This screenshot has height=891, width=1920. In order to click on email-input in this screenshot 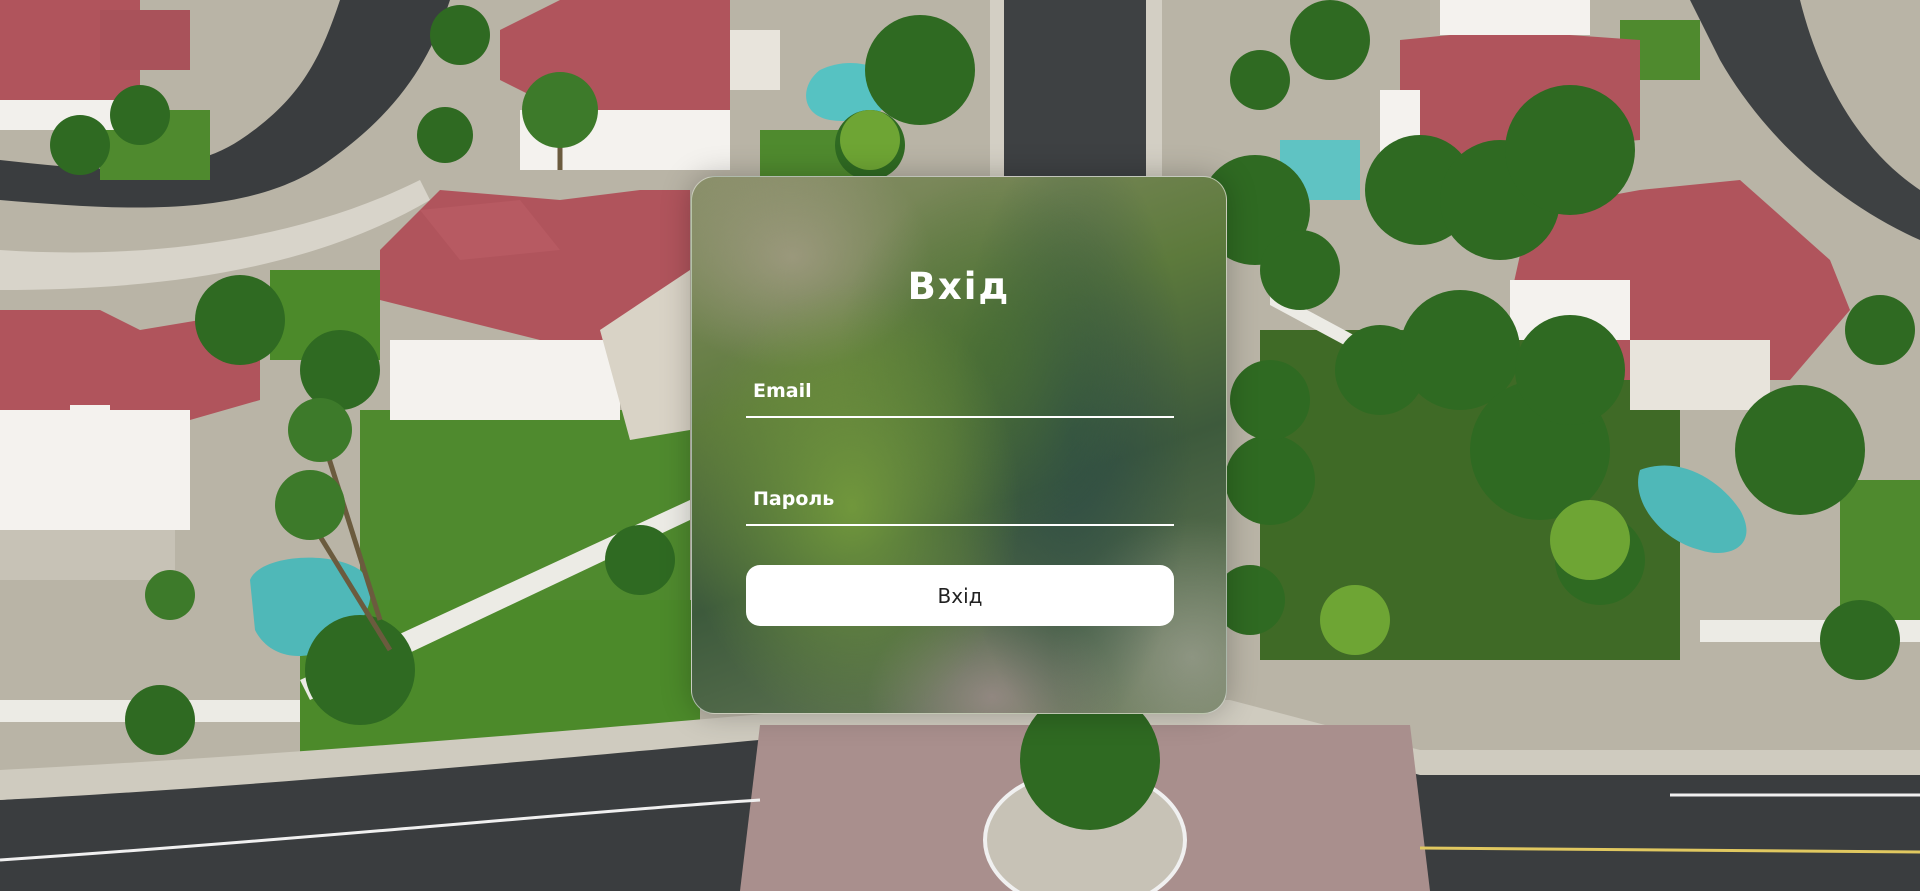, I will do `click(960, 393)`.